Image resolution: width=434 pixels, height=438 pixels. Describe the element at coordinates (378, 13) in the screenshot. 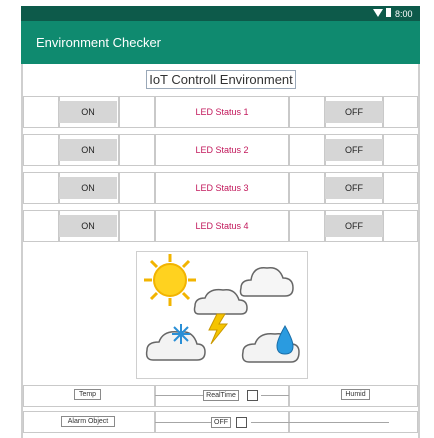

I see `wifi-icon` at that location.